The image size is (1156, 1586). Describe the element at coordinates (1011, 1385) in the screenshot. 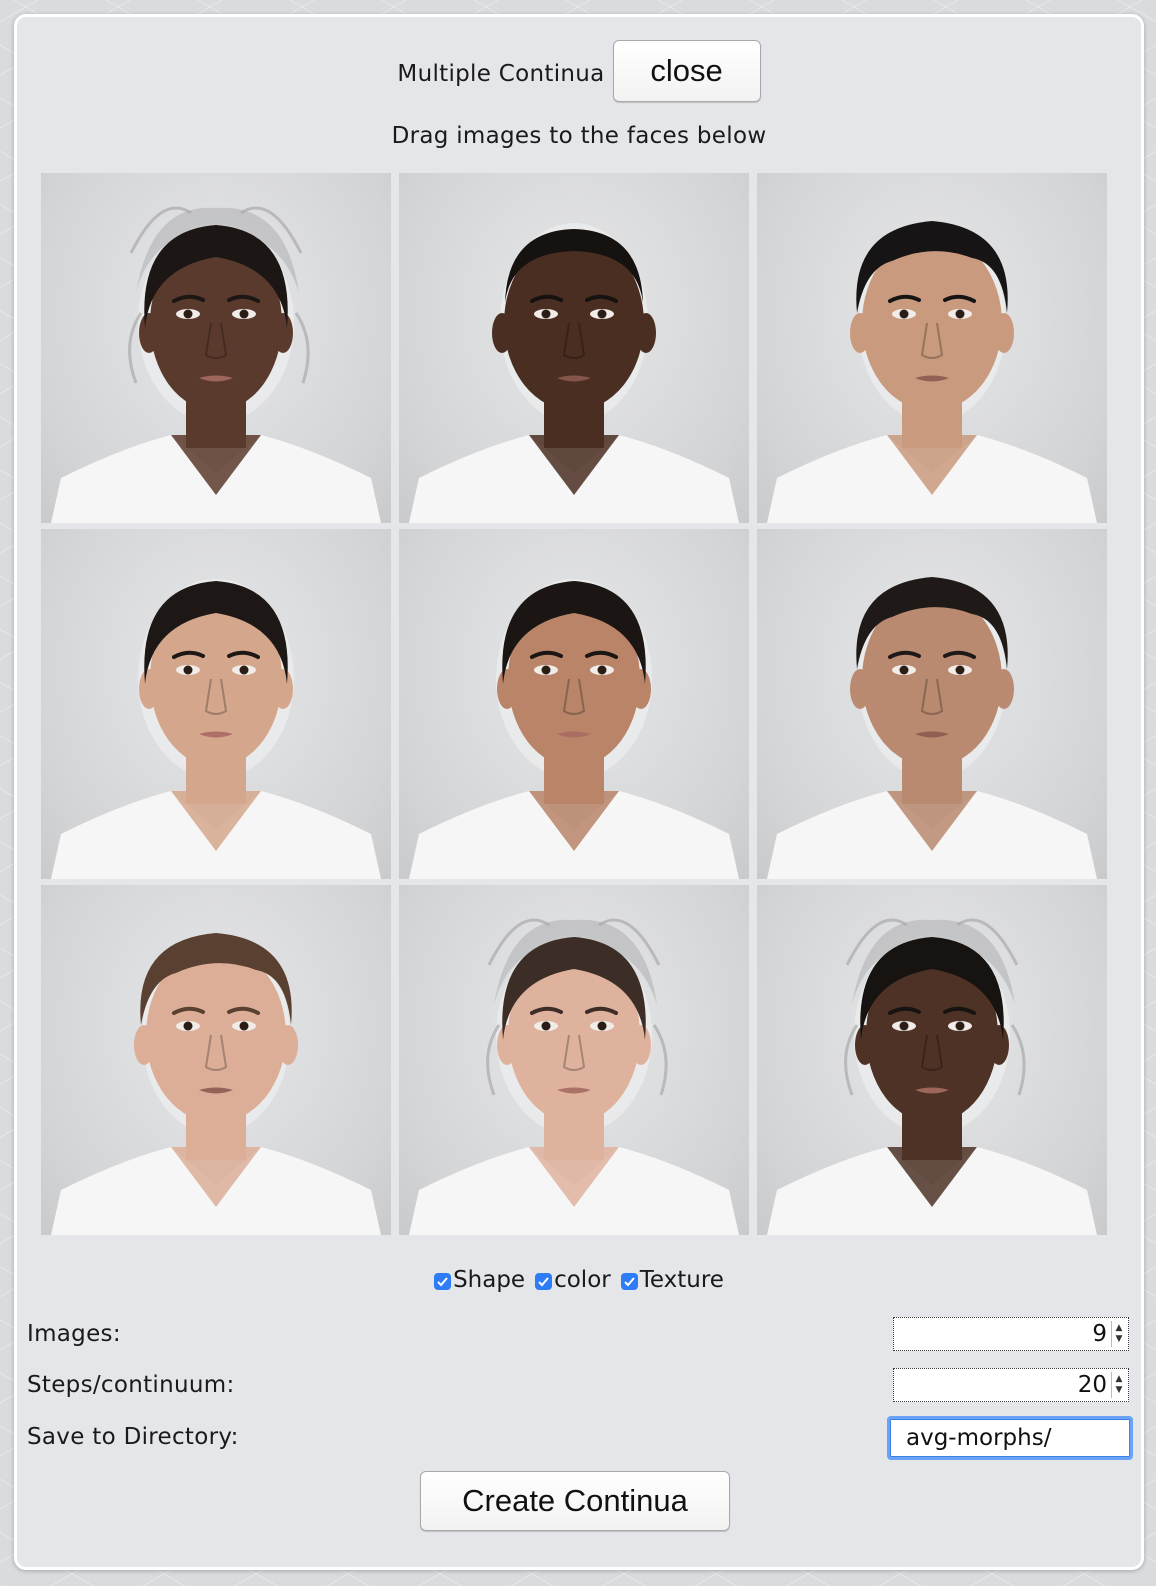

I see `steps-spinner: 20 ▲ ▼` at that location.